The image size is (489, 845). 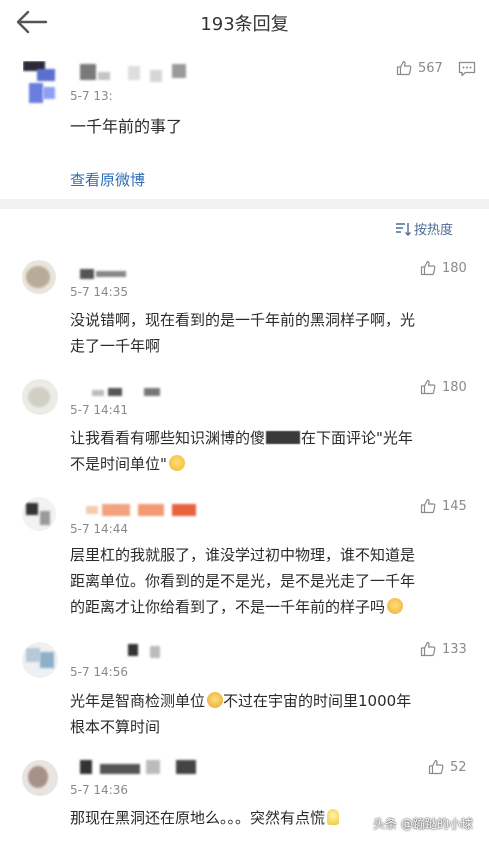 What do you see at coordinates (99, 292) in the screenshot?
I see `comment-time: 5-7 14:35` at bounding box center [99, 292].